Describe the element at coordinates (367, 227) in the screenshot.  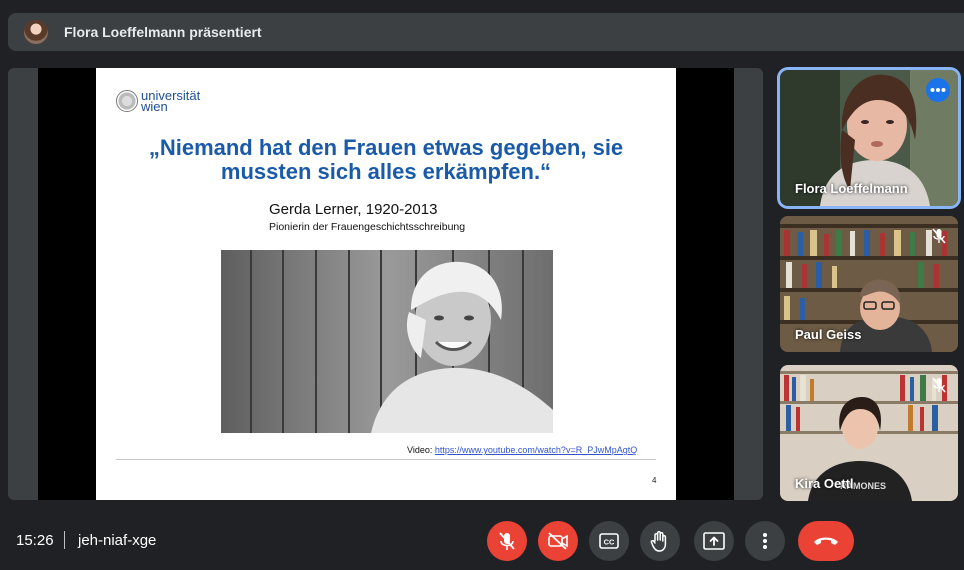
I see `author-subtitle: Pionierin der Frauengeschichtsschreibung` at that location.